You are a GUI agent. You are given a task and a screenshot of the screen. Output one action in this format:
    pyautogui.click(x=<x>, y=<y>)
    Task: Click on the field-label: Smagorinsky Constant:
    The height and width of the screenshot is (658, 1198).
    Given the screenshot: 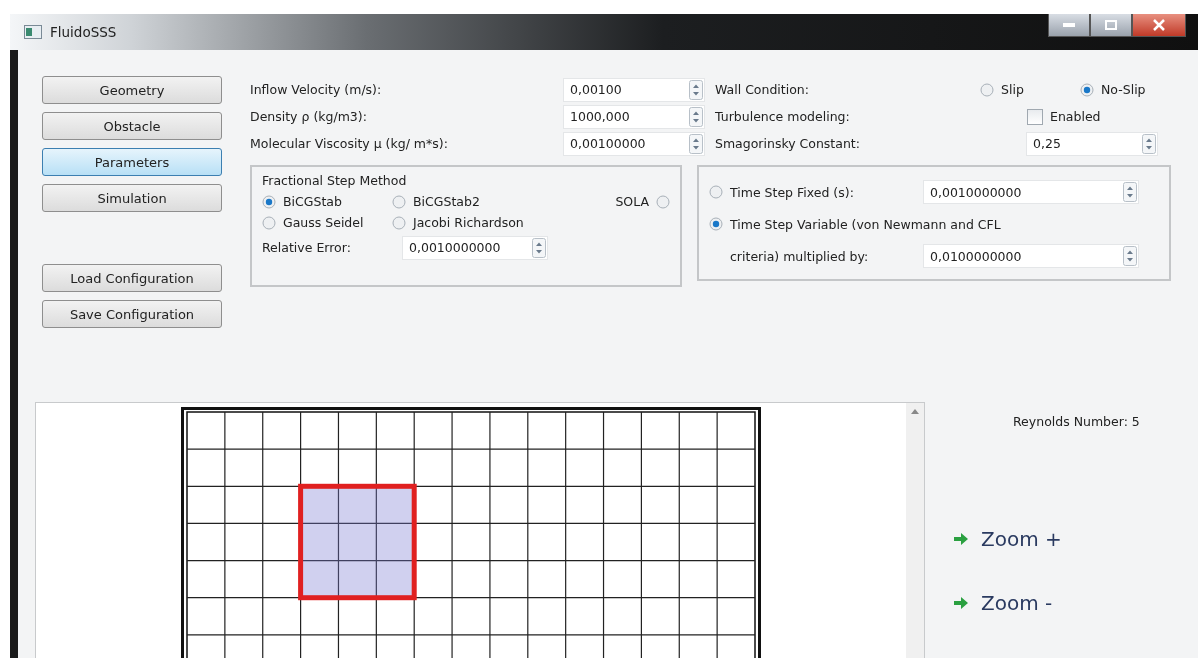 What is the action you would take?
    pyautogui.click(x=787, y=143)
    